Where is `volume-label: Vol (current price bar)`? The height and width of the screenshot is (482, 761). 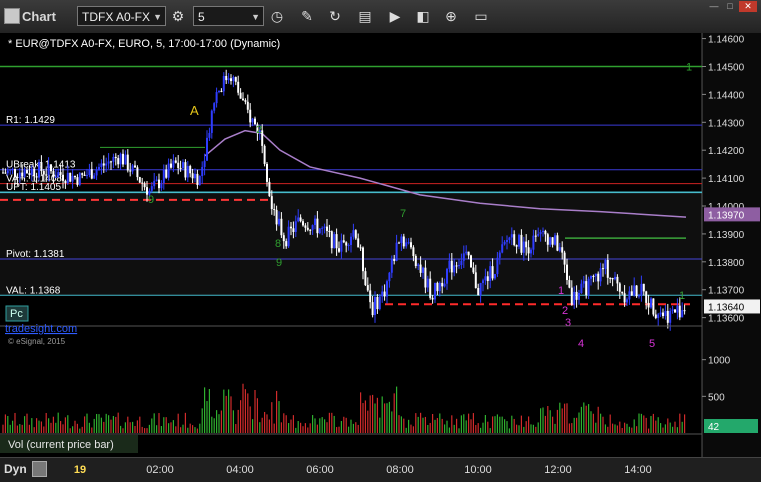
volume-label: Vol (current price bar) is located at coordinates (61, 445).